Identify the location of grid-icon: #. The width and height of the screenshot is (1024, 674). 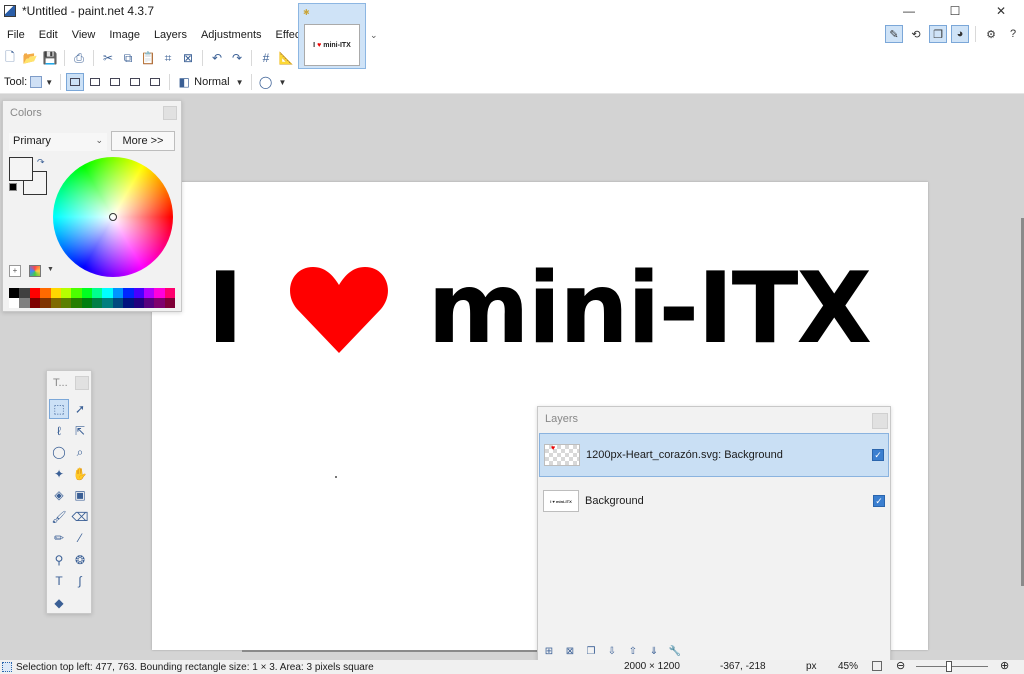
(266, 58).